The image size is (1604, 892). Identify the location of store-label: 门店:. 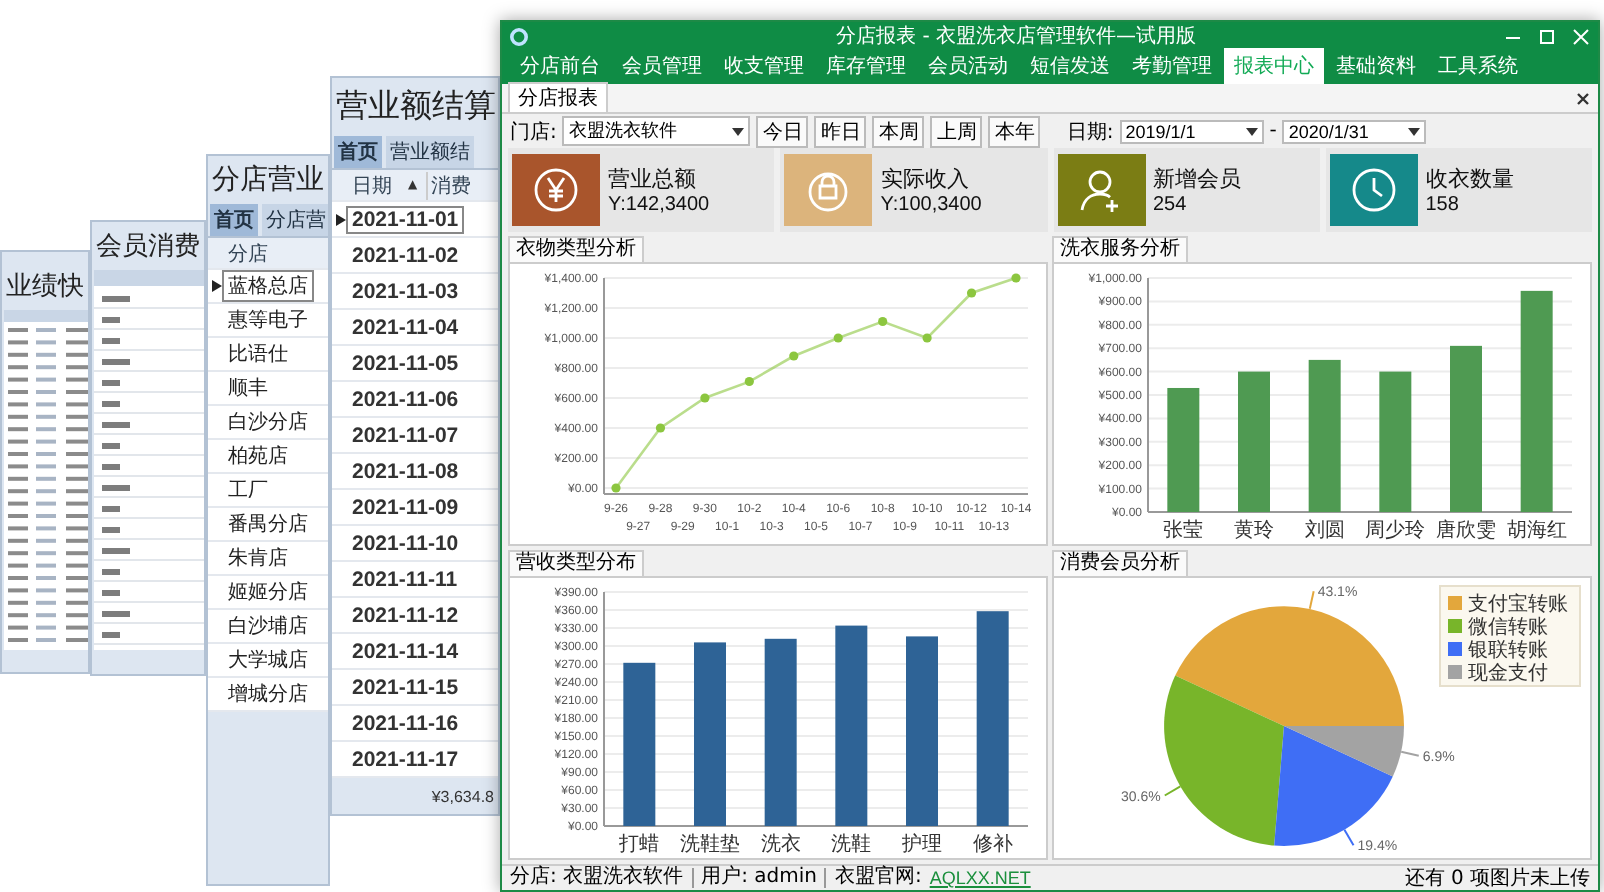
(533, 132).